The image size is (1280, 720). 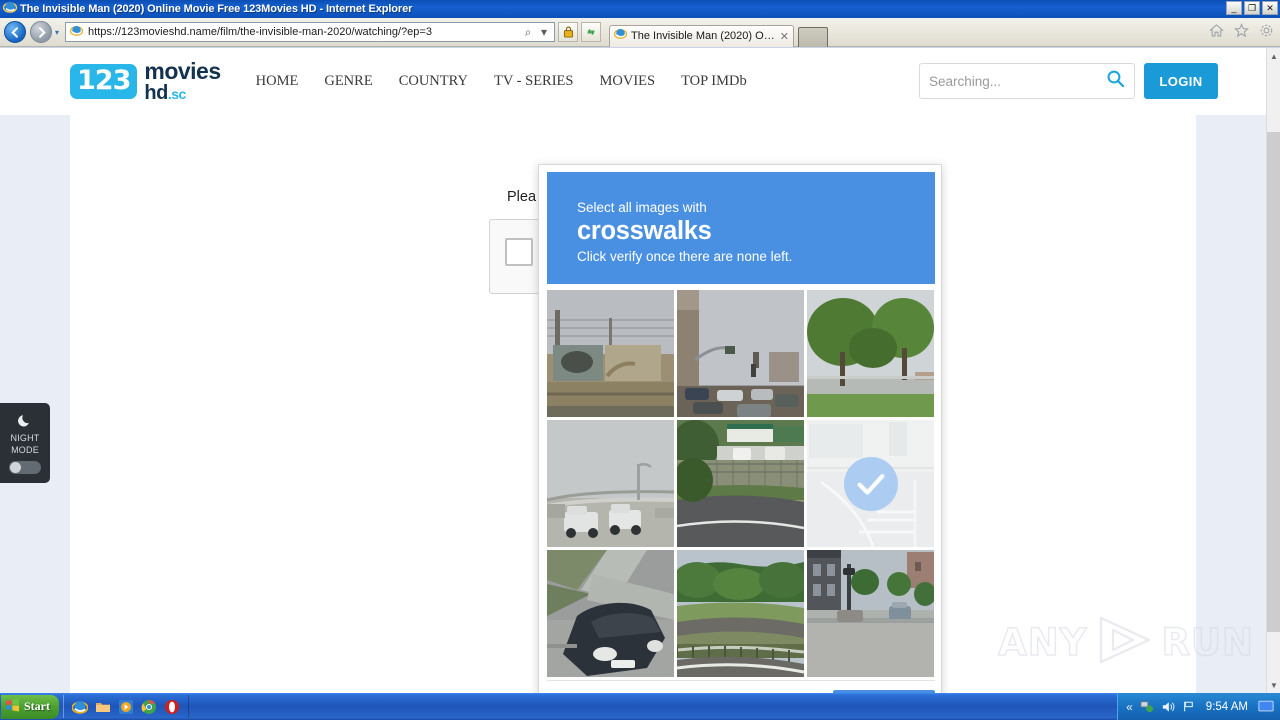 I want to click on tile-image-trees, so click(x=870, y=353).